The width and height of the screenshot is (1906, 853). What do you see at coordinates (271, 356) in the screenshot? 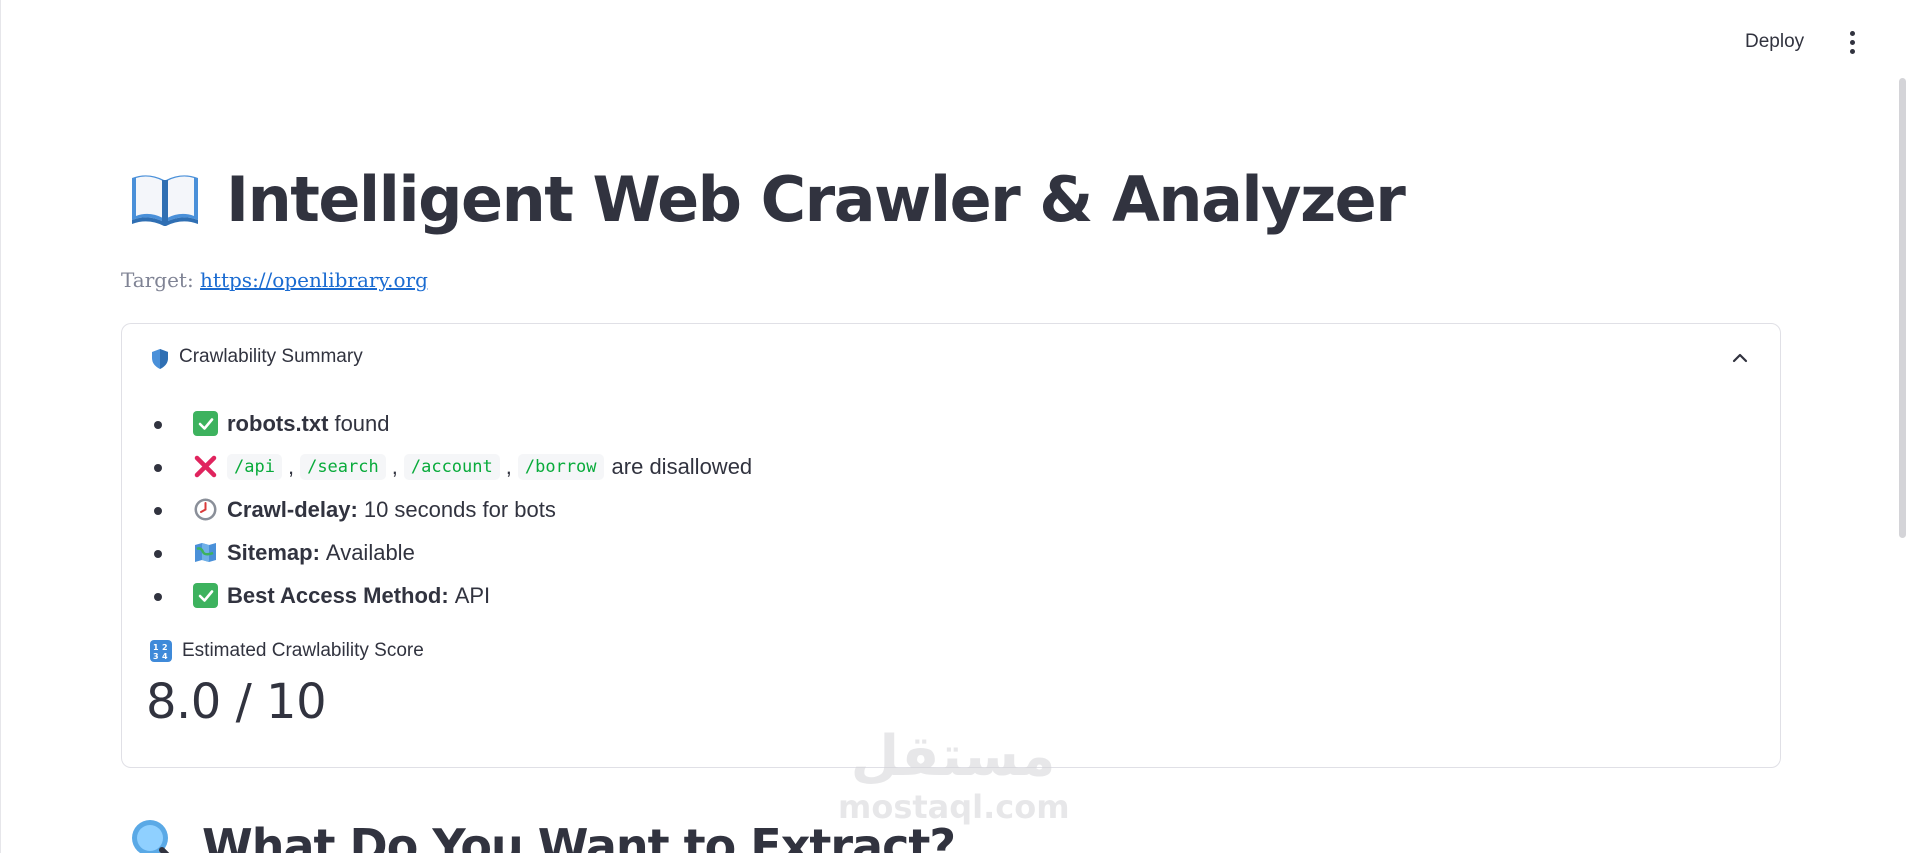
I see `expander-label: Crawlability Summary` at bounding box center [271, 356].